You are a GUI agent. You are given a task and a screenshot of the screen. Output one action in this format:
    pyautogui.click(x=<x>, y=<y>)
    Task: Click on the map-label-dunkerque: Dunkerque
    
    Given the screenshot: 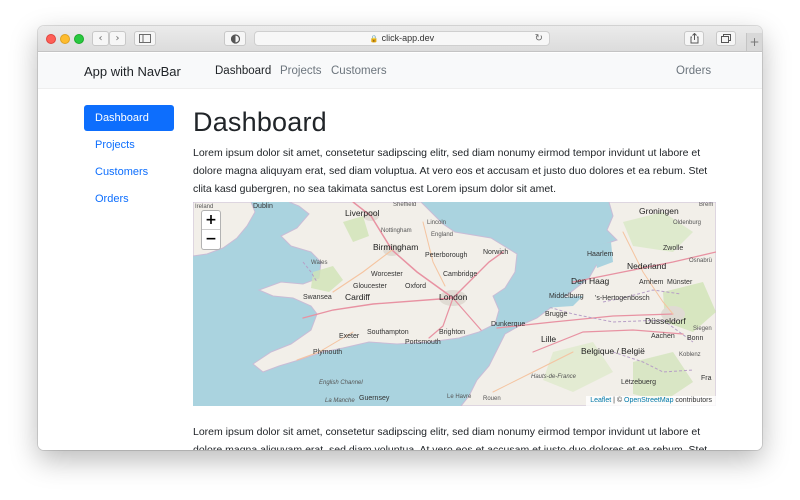 What is the action you would take?
    pyautogui.click(x=508, y=324)
    